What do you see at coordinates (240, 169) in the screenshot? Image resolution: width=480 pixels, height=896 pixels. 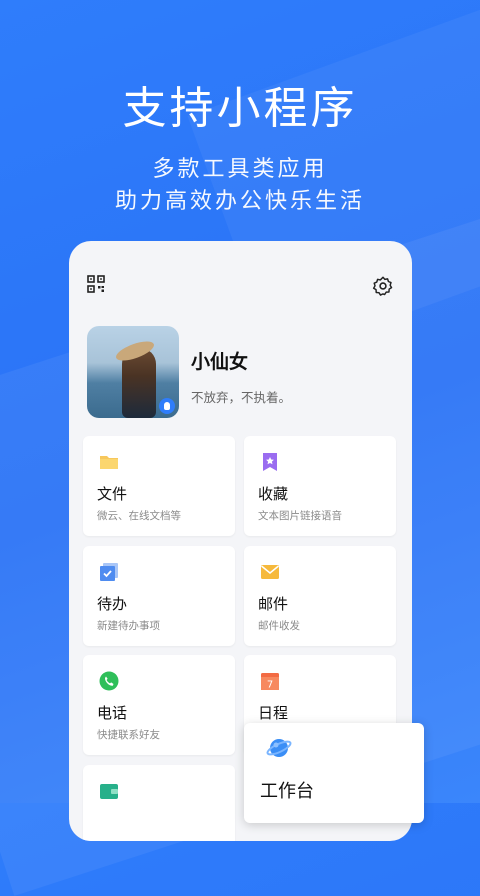 I see `hero-subtitle-line: 多款工具类应用` at bounding box center [240, 169].